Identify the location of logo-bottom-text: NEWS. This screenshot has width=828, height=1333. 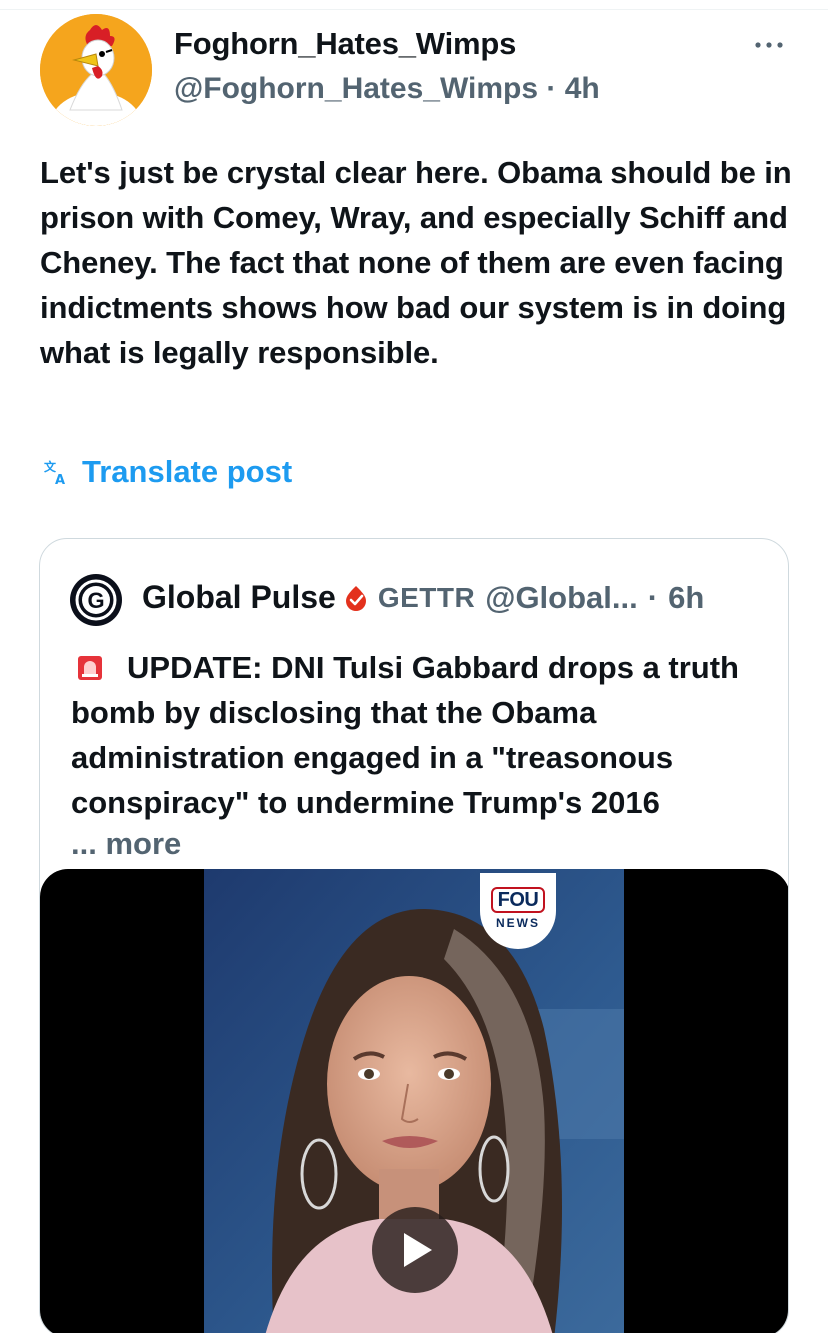
(518, 923).